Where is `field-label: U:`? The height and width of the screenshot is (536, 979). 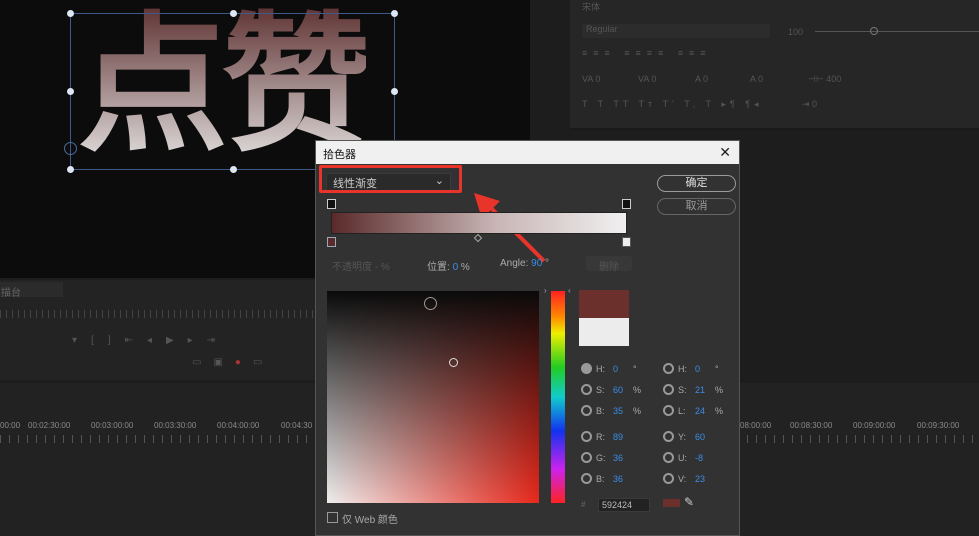
field-label: U: is located at coordinates (682, 458).